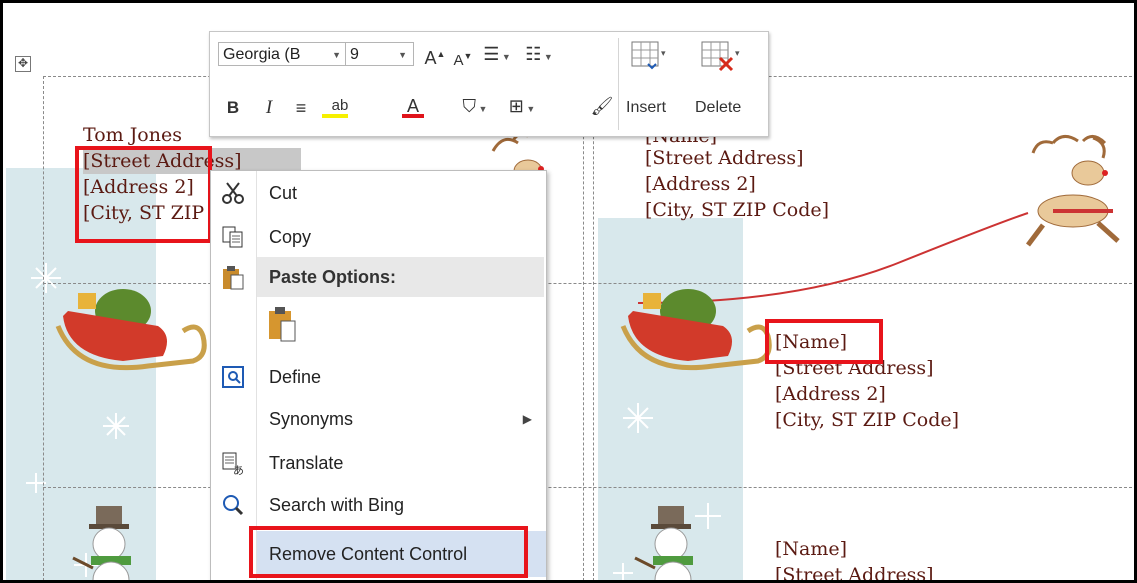 This screenshot has height=583, width=1137. What do you see at coordinates (290, 237) in the screenshot?
I see `menu-item-label: Copy` at bounding box center [290, 237].